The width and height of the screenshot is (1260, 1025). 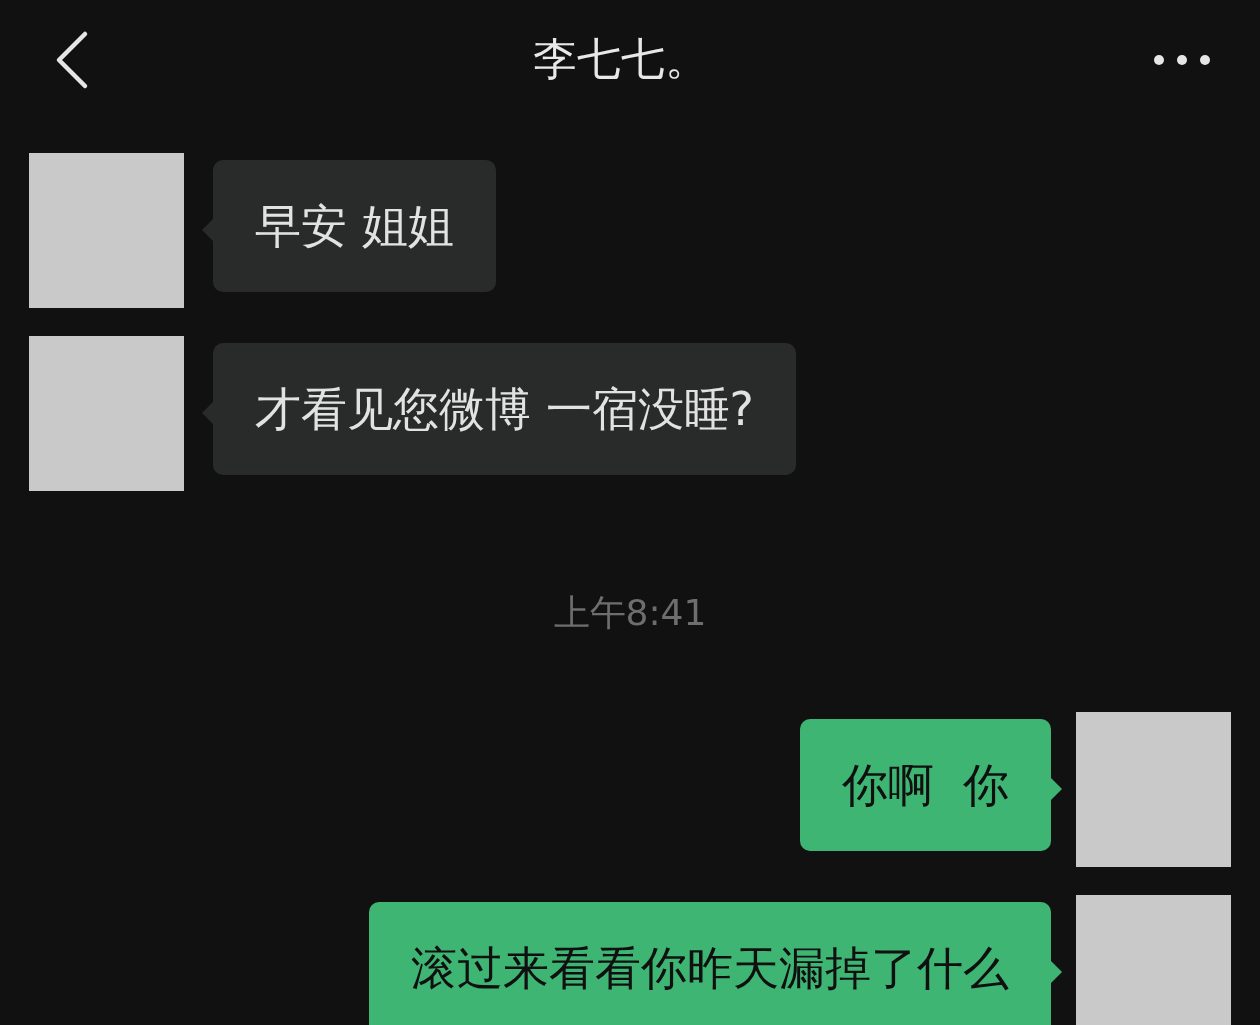 What do you see at coordinates (710, 963) in the screenshot?
I see `message-bubble: 滚过来看看你昨天漏掉了什么` at bounding box center [710, 963].